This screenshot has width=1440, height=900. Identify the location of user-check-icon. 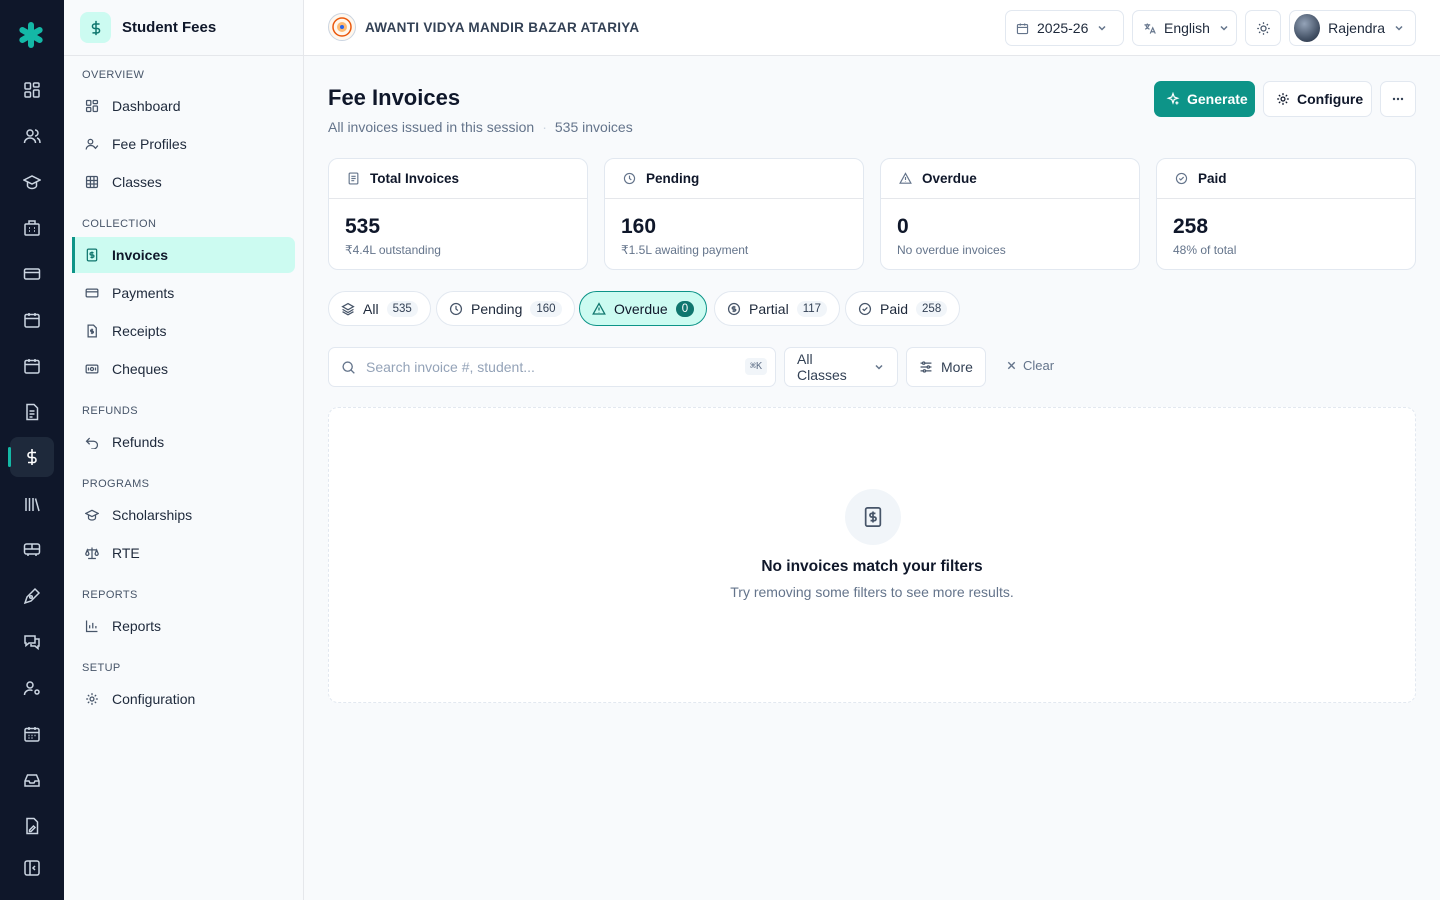
(92, 144).